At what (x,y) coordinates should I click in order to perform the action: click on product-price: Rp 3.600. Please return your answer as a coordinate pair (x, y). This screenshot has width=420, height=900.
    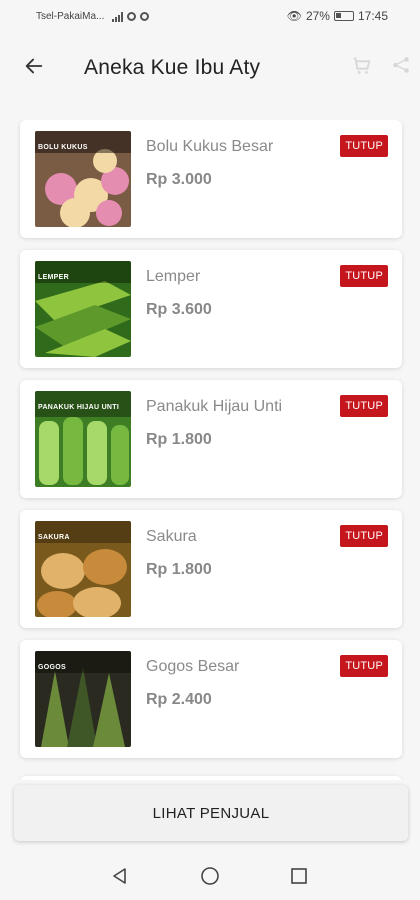
    Looking at the image, I should click on (179, 309).